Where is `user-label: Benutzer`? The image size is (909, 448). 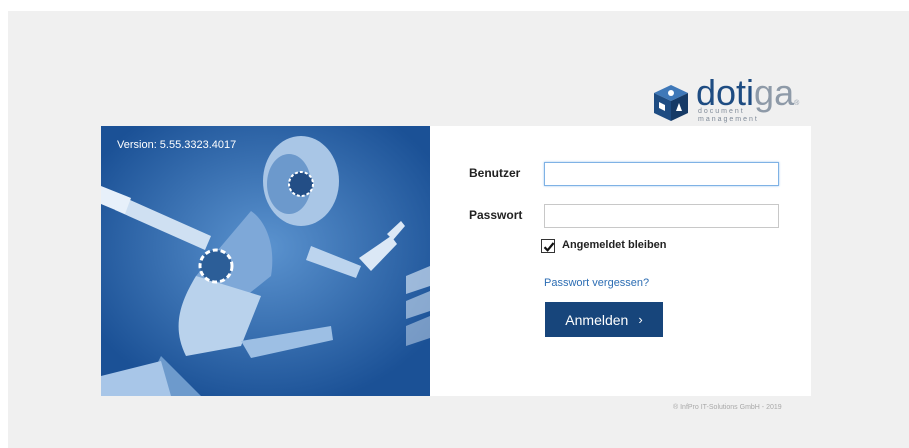
user-label: Benutzer is located at coordinates (495, 173).